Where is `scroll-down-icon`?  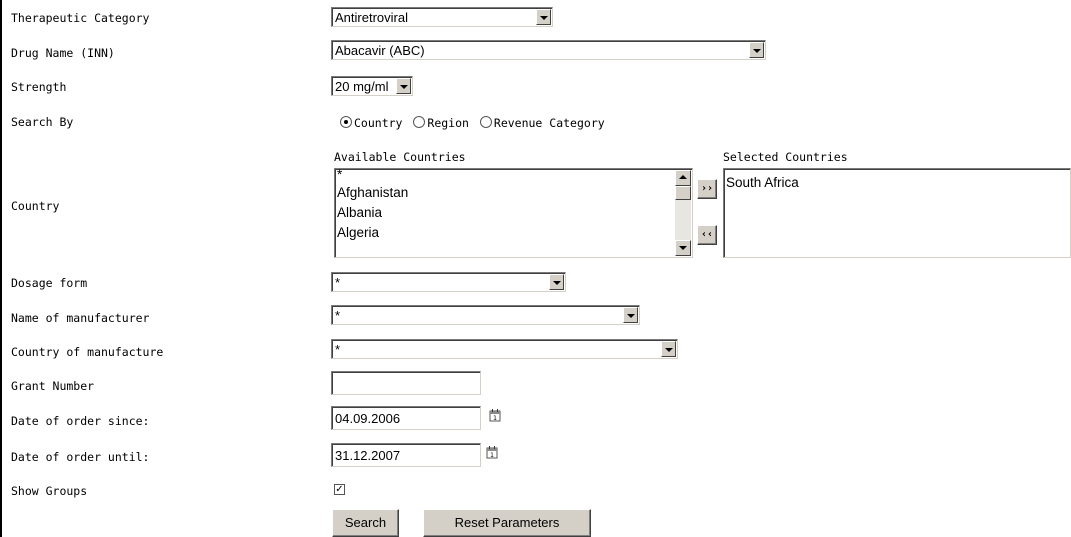
scroll-down-icon is located at coordinates (683, 248).